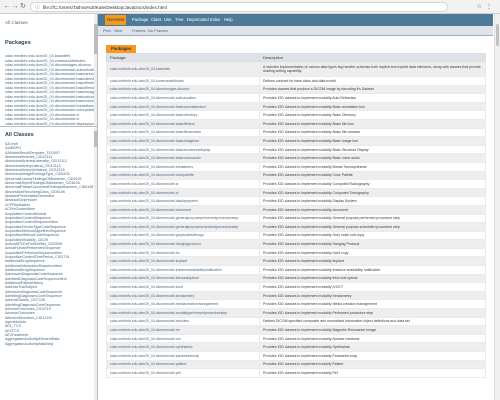 The height and width of the screenshot is (400, 500). What do you see at coordinates (491, 7) in the screenshot?
I see `menu-icon: ⋮` at bounding box center [491, 7].